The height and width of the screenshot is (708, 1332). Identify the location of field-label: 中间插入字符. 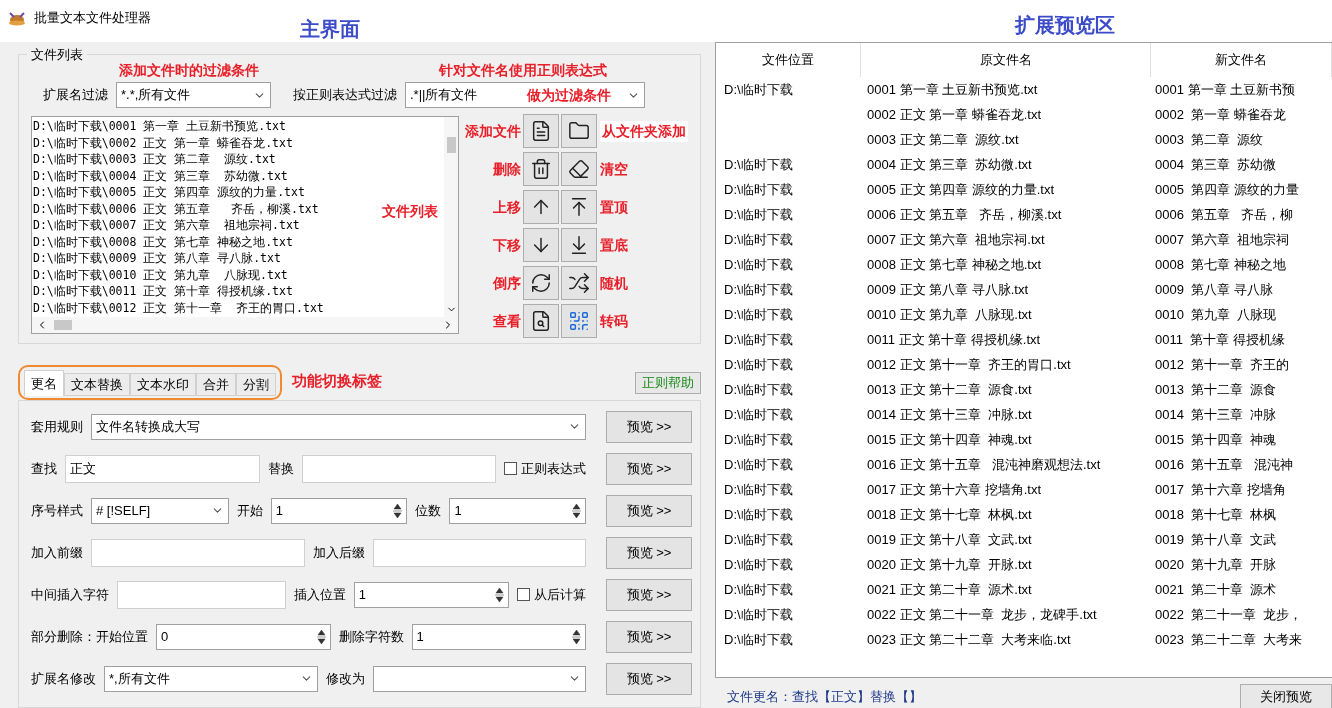
(70, 594).